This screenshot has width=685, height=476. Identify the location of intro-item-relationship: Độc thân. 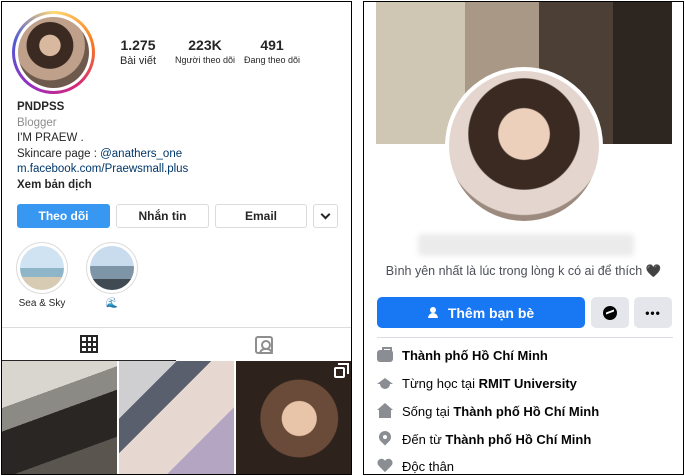
(416, 465).